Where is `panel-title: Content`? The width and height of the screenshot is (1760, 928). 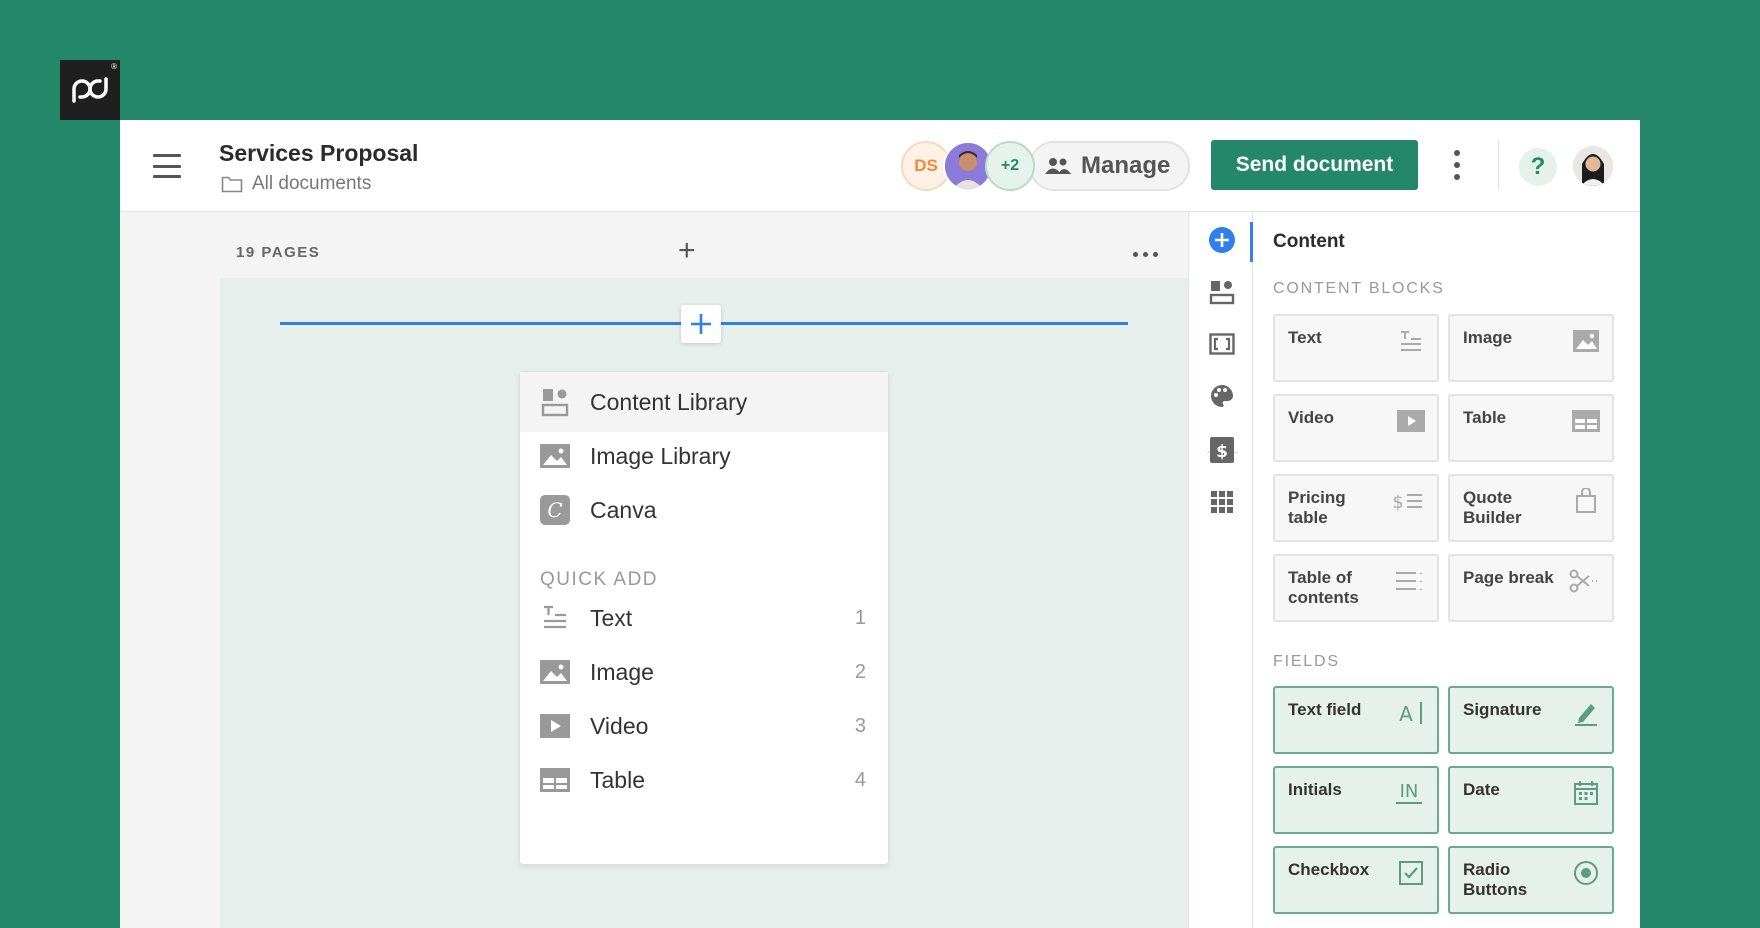 panel-title: Content is located at coordinates (1309, 241).